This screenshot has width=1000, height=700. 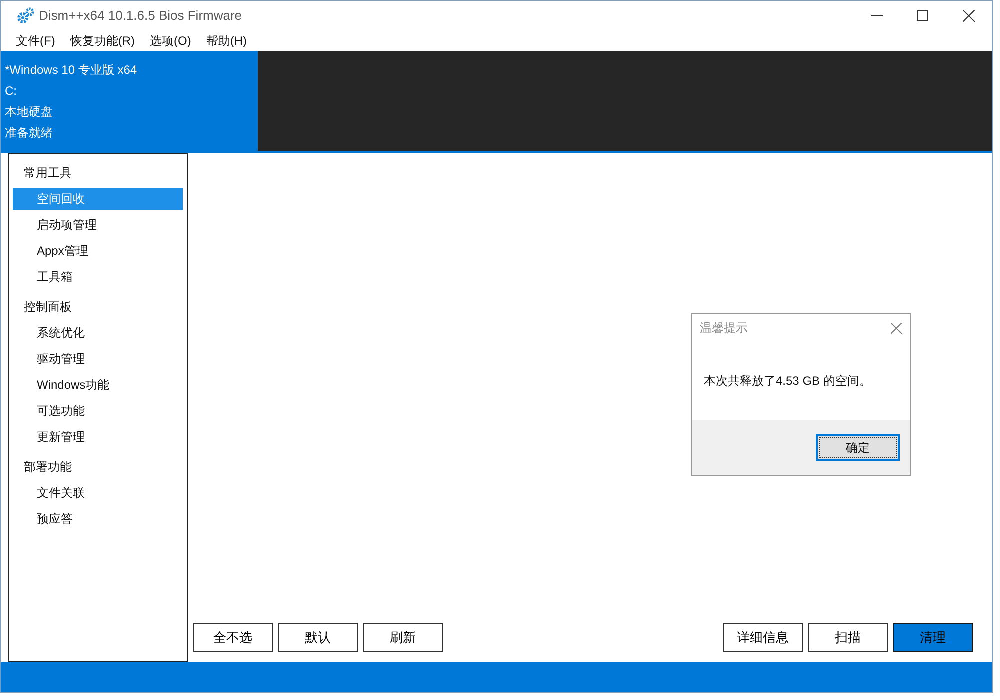 I want to click on sidebar-item: 预应答, so click(x=98, y=519).